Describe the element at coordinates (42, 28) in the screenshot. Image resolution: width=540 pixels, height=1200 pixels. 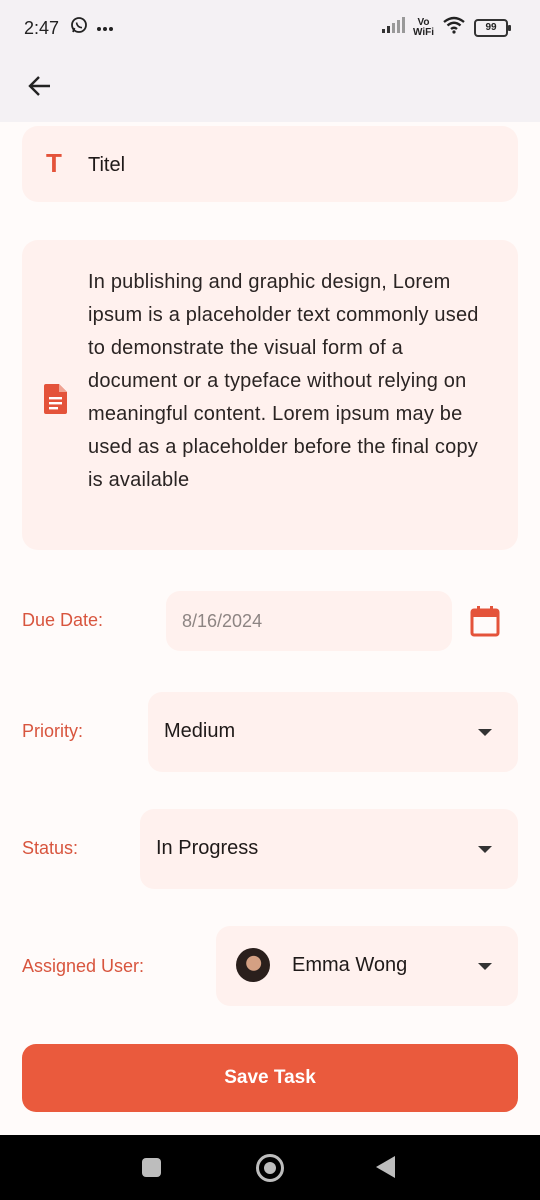
I see `status-time: 2:47` at that location.